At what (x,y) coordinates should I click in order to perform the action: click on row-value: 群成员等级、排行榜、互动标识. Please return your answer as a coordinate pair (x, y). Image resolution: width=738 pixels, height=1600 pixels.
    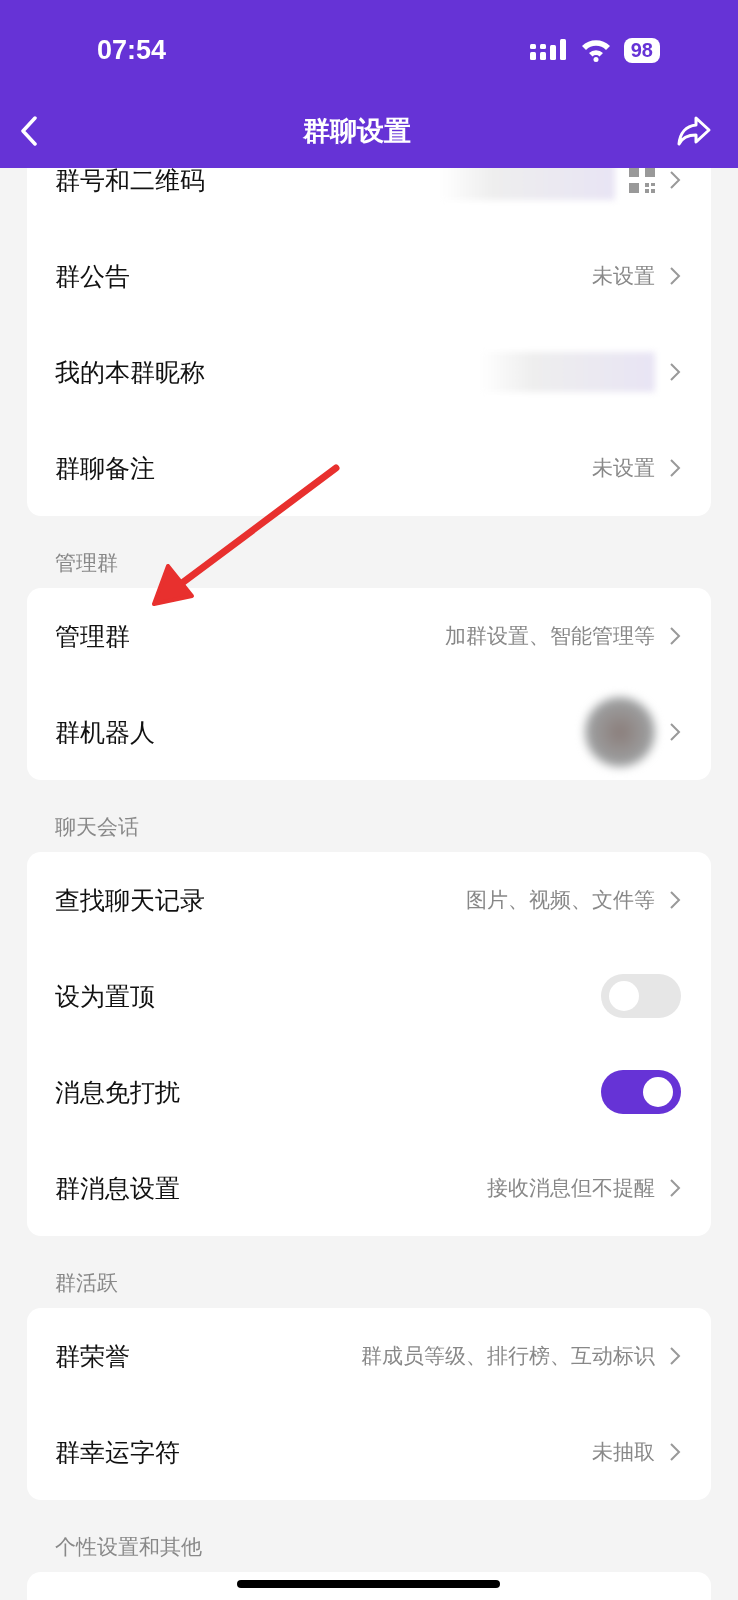
    Looking at the image, I should click on (508, 1356).